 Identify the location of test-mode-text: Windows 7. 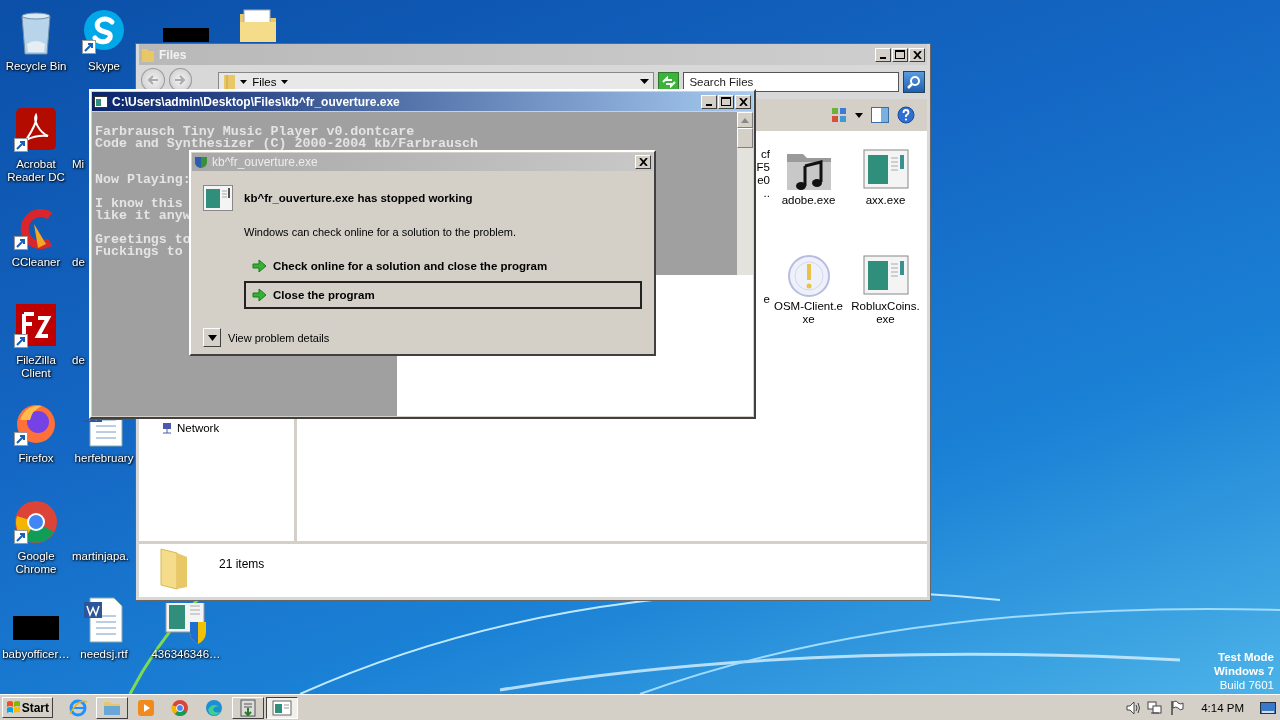
(1244, 671).